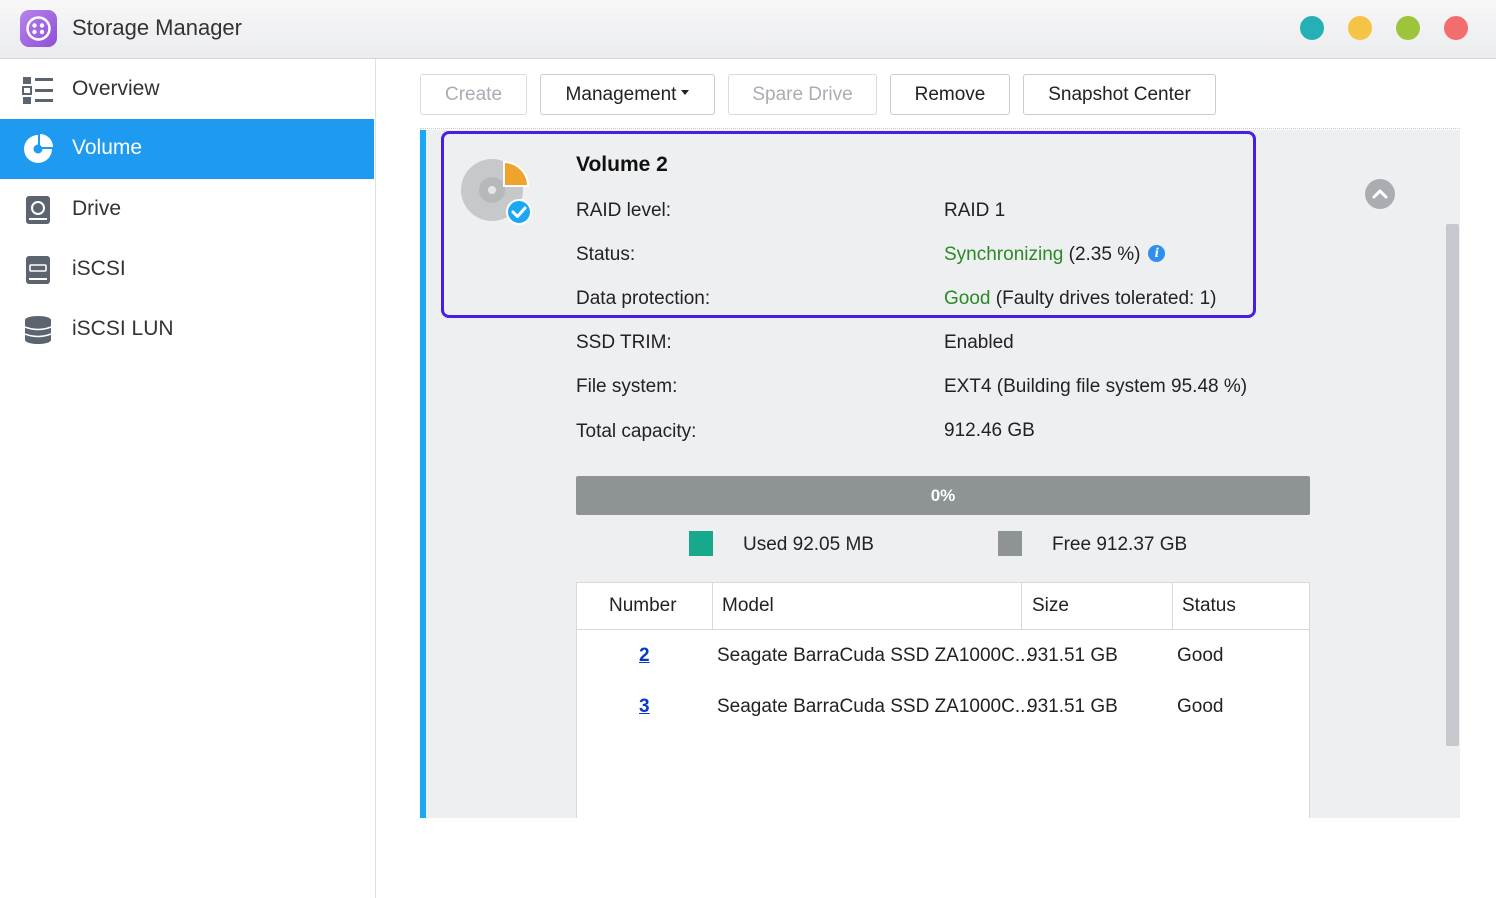  What do you see at coordinates (950, 94) in the screenshot?
I see `remove-button: Remove` at bounding box center [950, 94].